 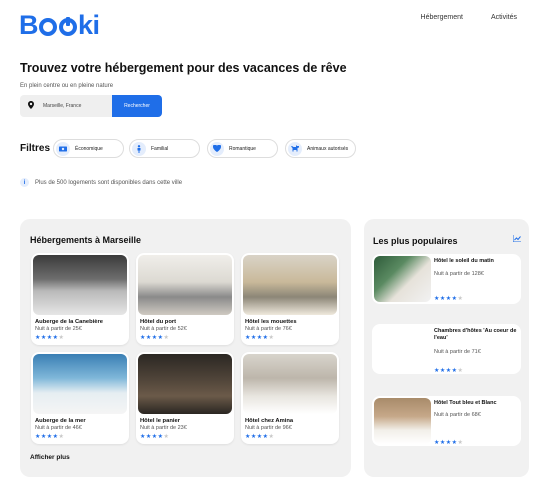 What do you see at coordinates (516, 239) in the screenshot?
I see `trend-chart-icon` at bounding box center [516, 239].